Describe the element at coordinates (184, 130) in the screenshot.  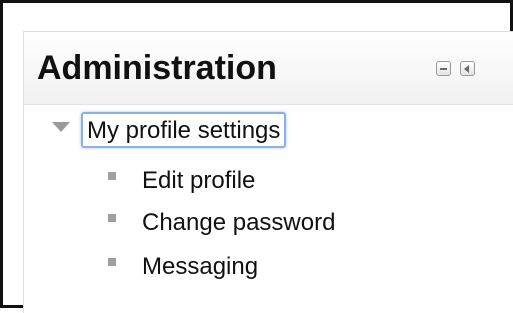
I see `my-profile-settings-branch: My profile settings` at that location.